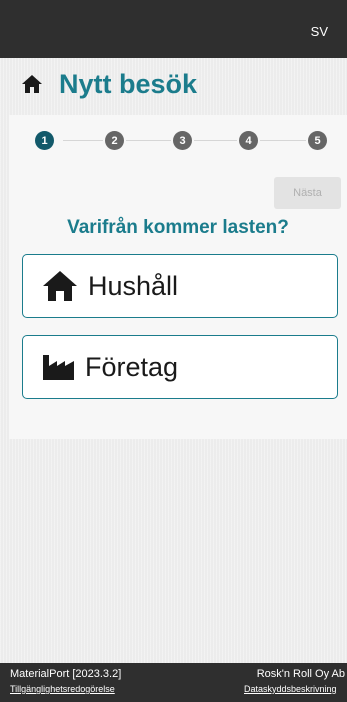 The image size is (347, 702). Describe the element at coordinates (133, 285) in the screenshot. I see `household-label: Hushåll` at that location.